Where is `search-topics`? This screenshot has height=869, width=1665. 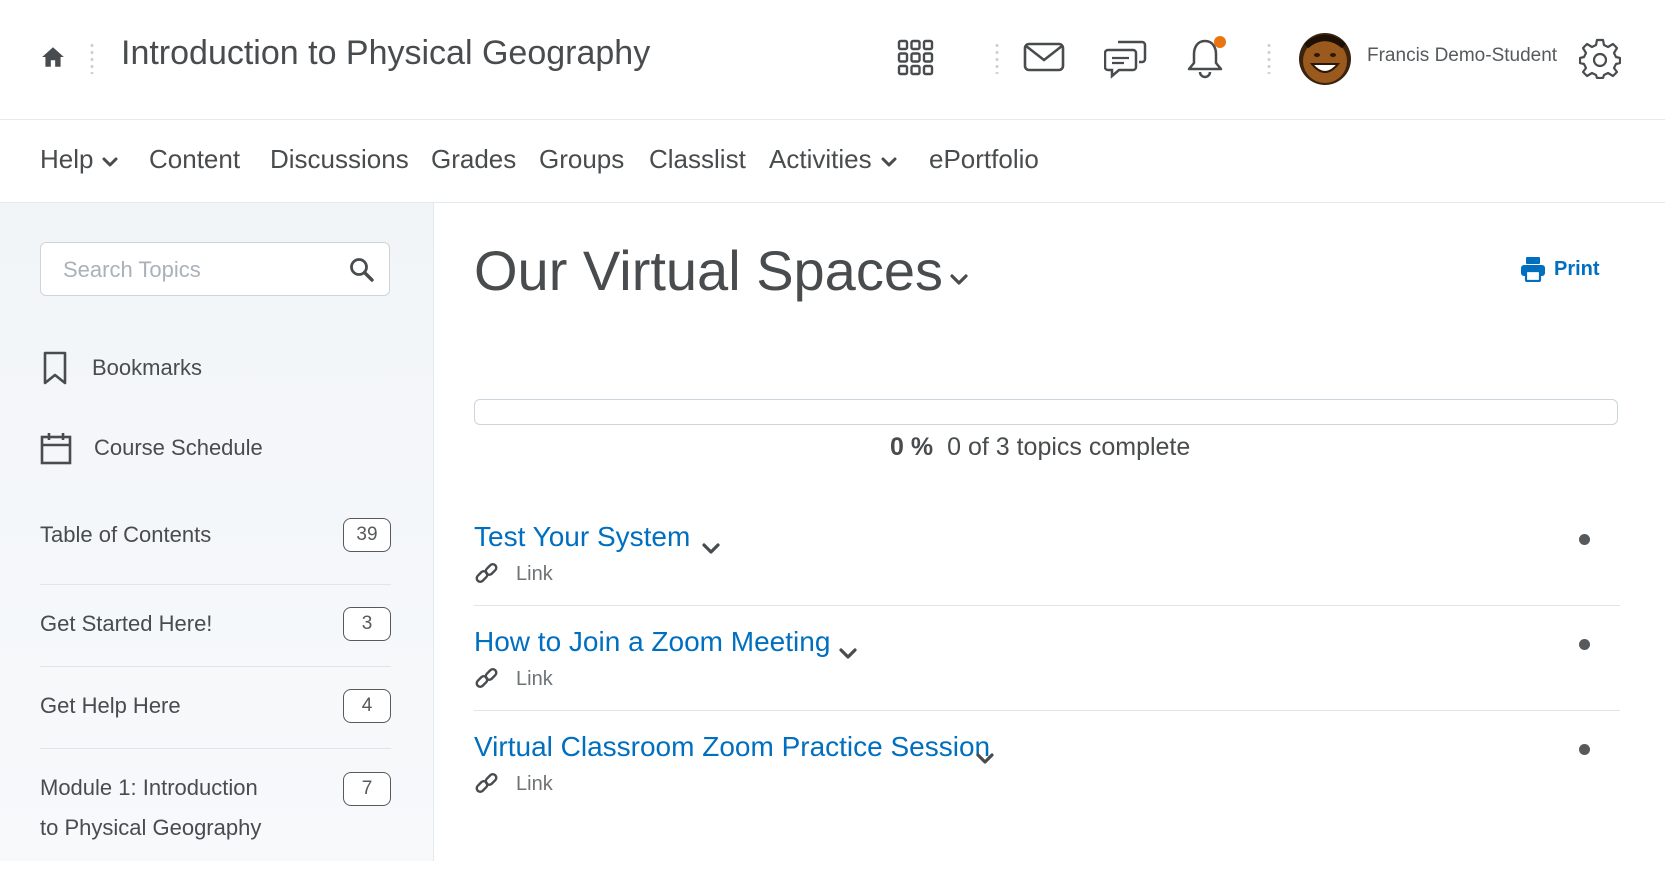 search-topics is located at coordinates (215, 269).